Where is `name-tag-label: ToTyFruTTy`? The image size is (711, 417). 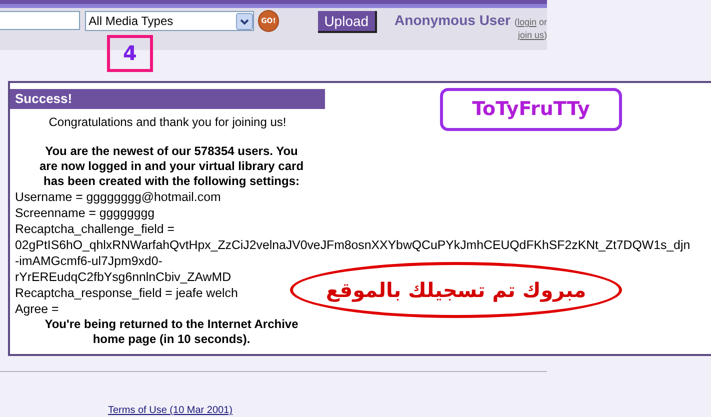
name-tag-label: ToTyFruTTy is located at coordinates (531, 109).